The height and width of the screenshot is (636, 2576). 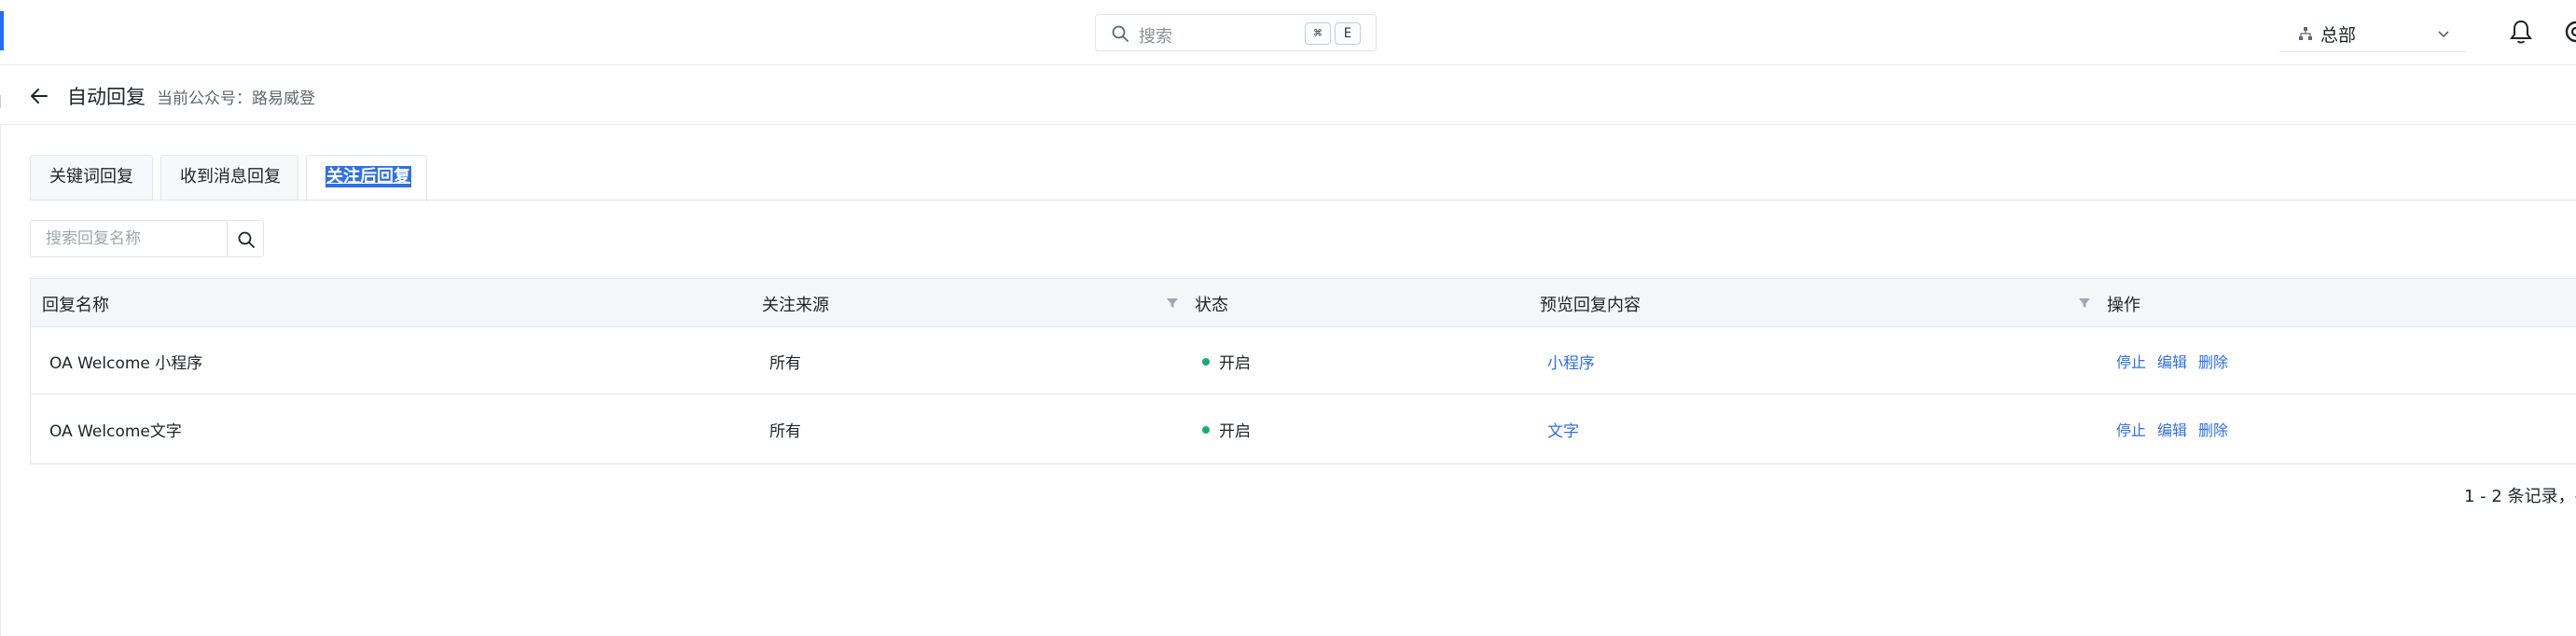 I want to click on settings-icon, so click(x=2569, y=32).